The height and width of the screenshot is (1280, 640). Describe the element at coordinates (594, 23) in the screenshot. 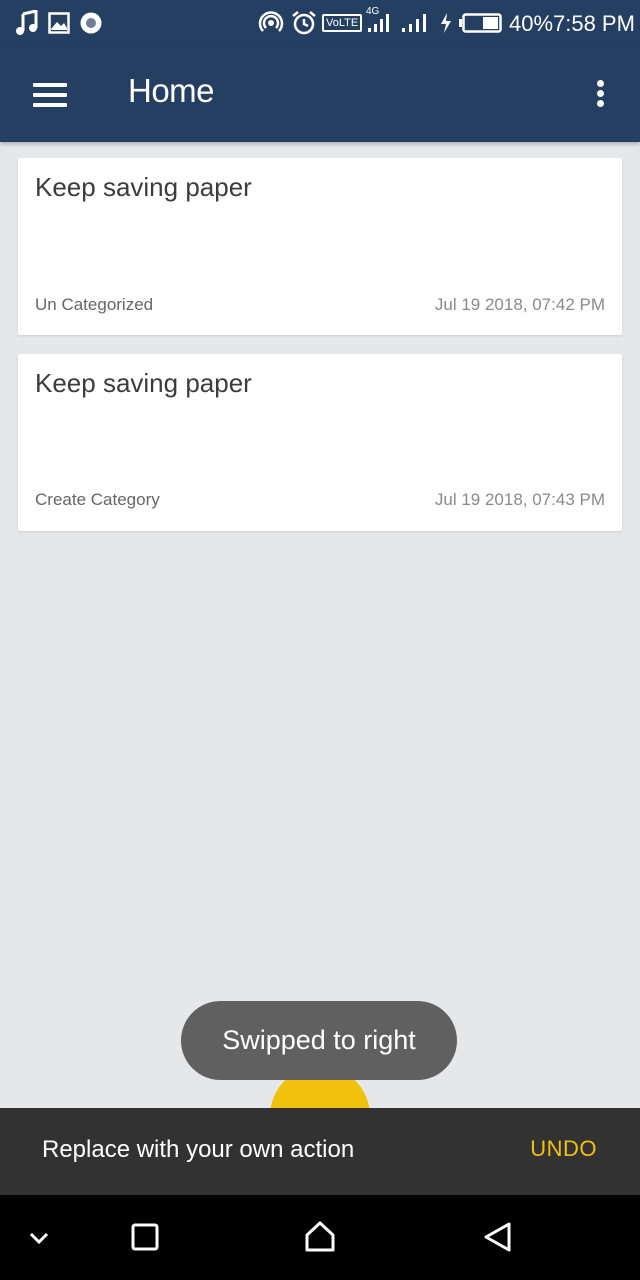

I see `clock: 7:58 PM` at that location.